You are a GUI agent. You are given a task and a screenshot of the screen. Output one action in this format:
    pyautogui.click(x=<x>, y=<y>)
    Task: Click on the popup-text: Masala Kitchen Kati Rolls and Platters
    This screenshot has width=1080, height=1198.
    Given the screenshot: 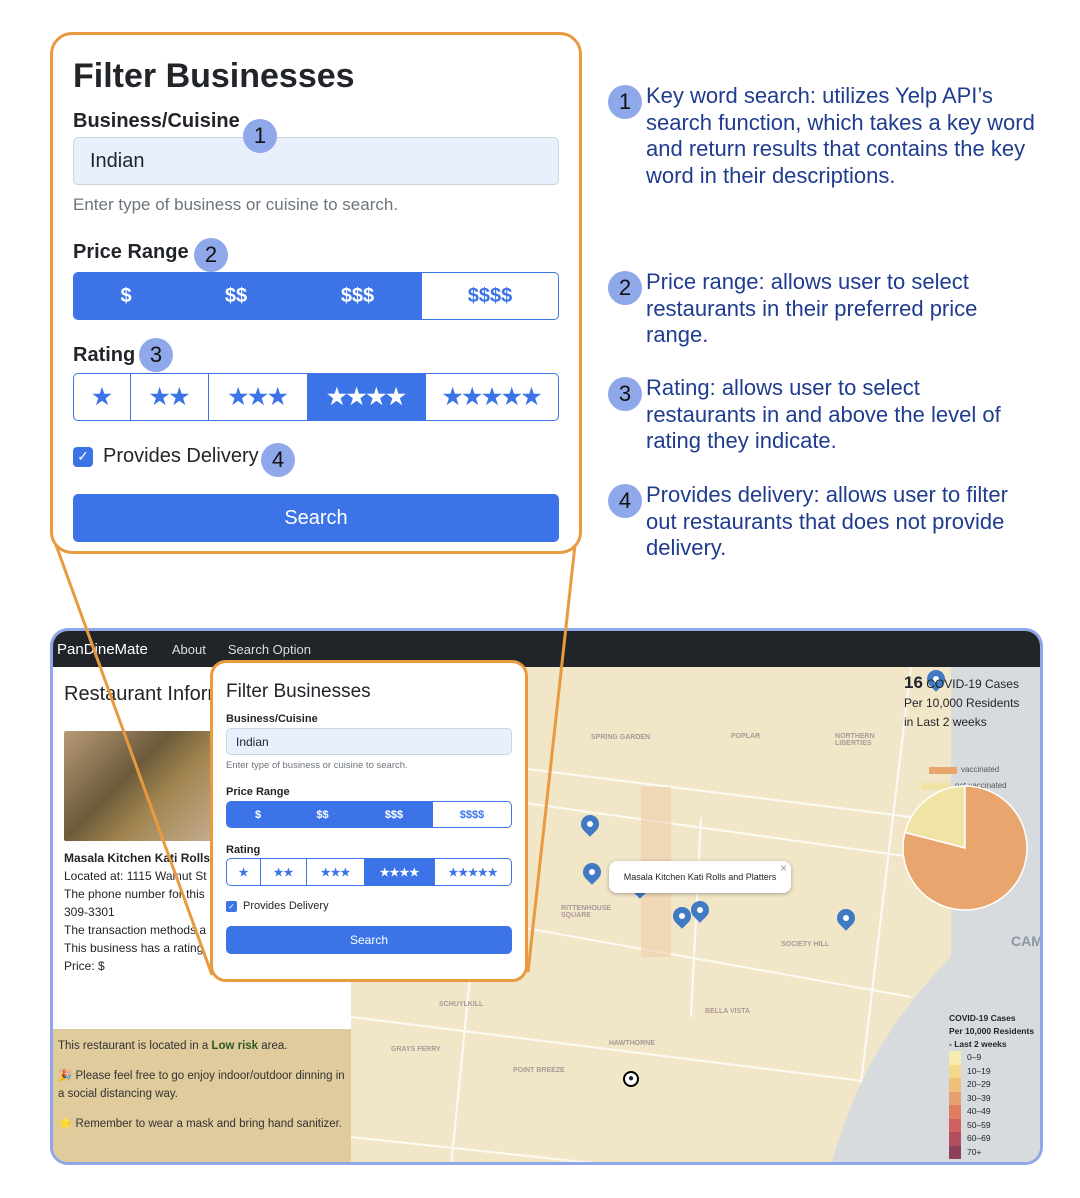 What is the action you would take?
    pyautogui.click(x=700, y=877)
    